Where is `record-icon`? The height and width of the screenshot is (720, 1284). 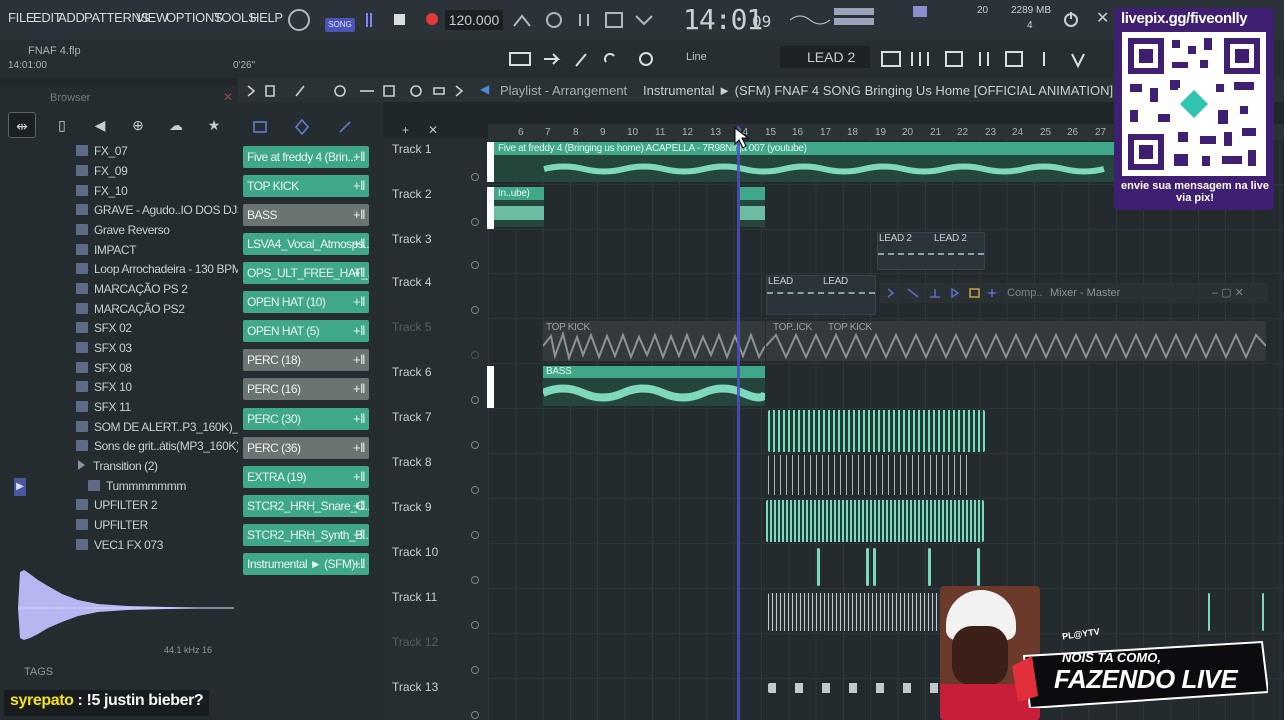
record-icon is located at coordinates (432, 19).